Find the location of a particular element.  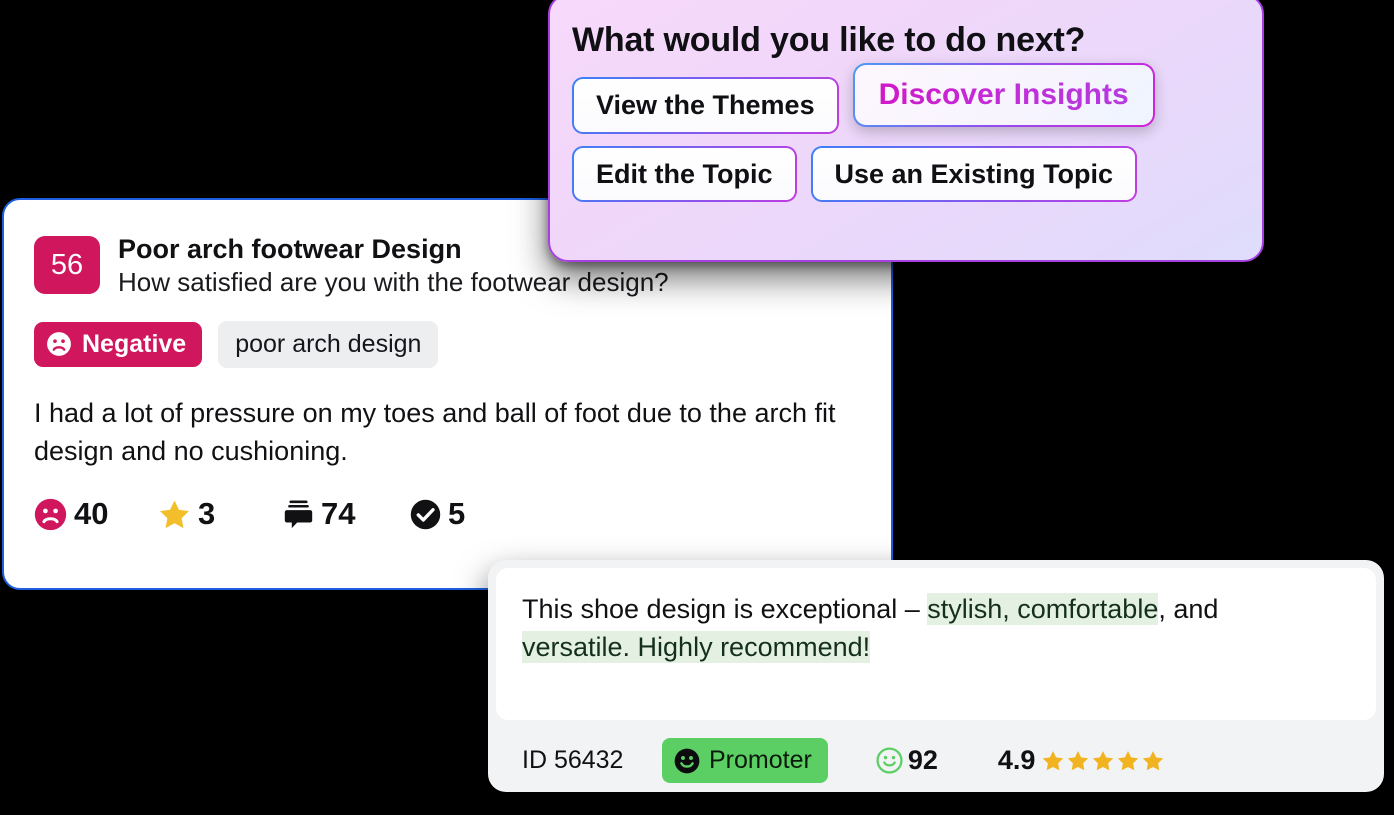

rating-stars is located at coordinates (1103, 761).